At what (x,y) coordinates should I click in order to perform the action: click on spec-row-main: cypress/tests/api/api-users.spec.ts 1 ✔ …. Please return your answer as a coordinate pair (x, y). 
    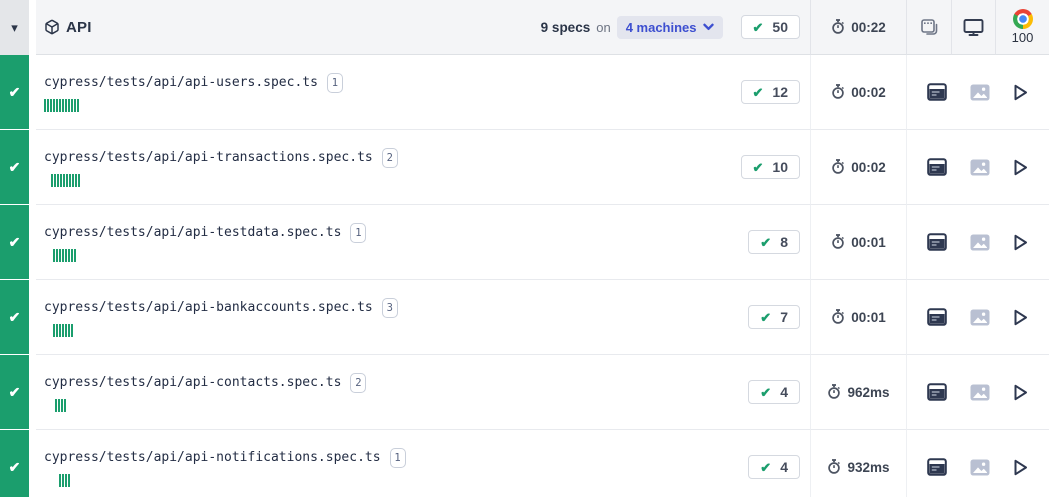
    Looking at the image, I should click on (423, 92).